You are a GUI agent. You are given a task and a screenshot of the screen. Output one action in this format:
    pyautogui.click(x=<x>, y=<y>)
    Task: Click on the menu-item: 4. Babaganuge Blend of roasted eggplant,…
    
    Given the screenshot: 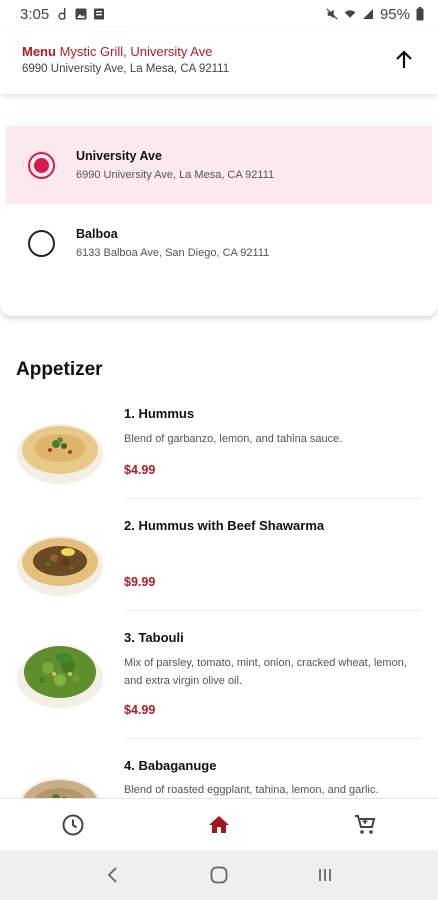 What is the action you would take?
    pyautogui.click(x=219, y=776)
    